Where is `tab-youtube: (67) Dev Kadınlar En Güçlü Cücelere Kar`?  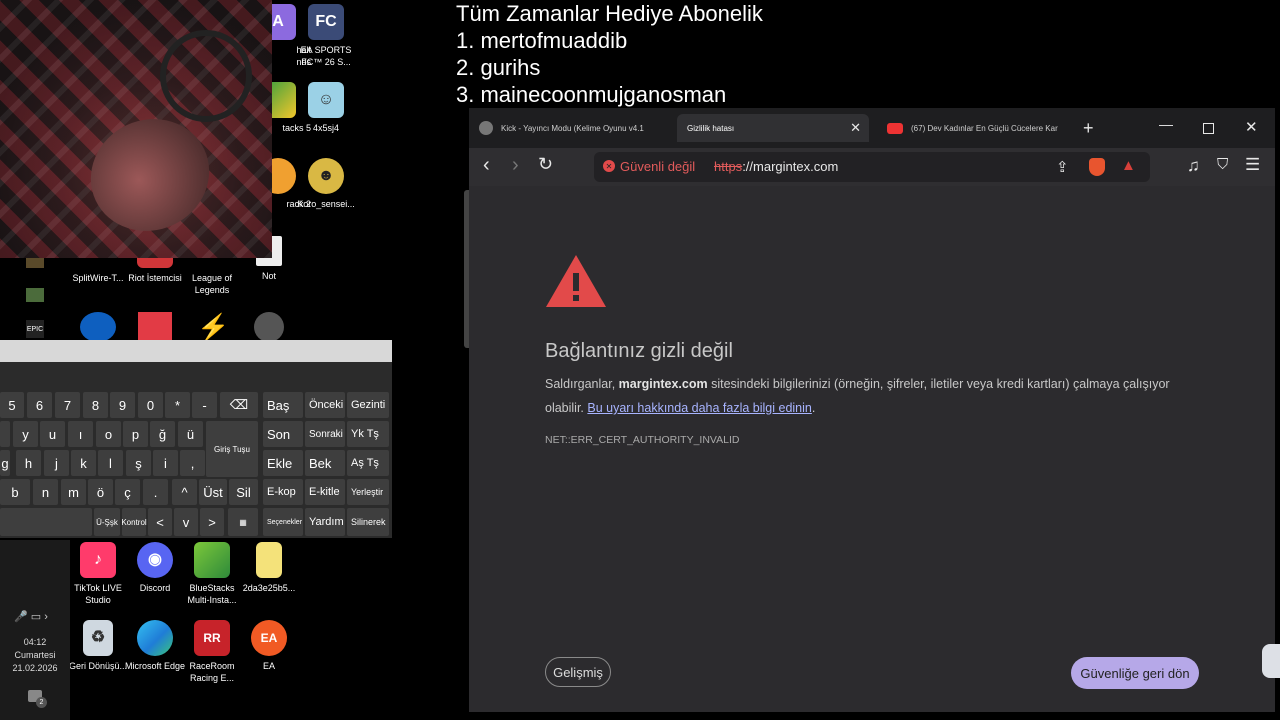
tab-youtube: (67) Dev Kadınlar En Güçlü Cücelere Kar is located at coordinates (977, 128).